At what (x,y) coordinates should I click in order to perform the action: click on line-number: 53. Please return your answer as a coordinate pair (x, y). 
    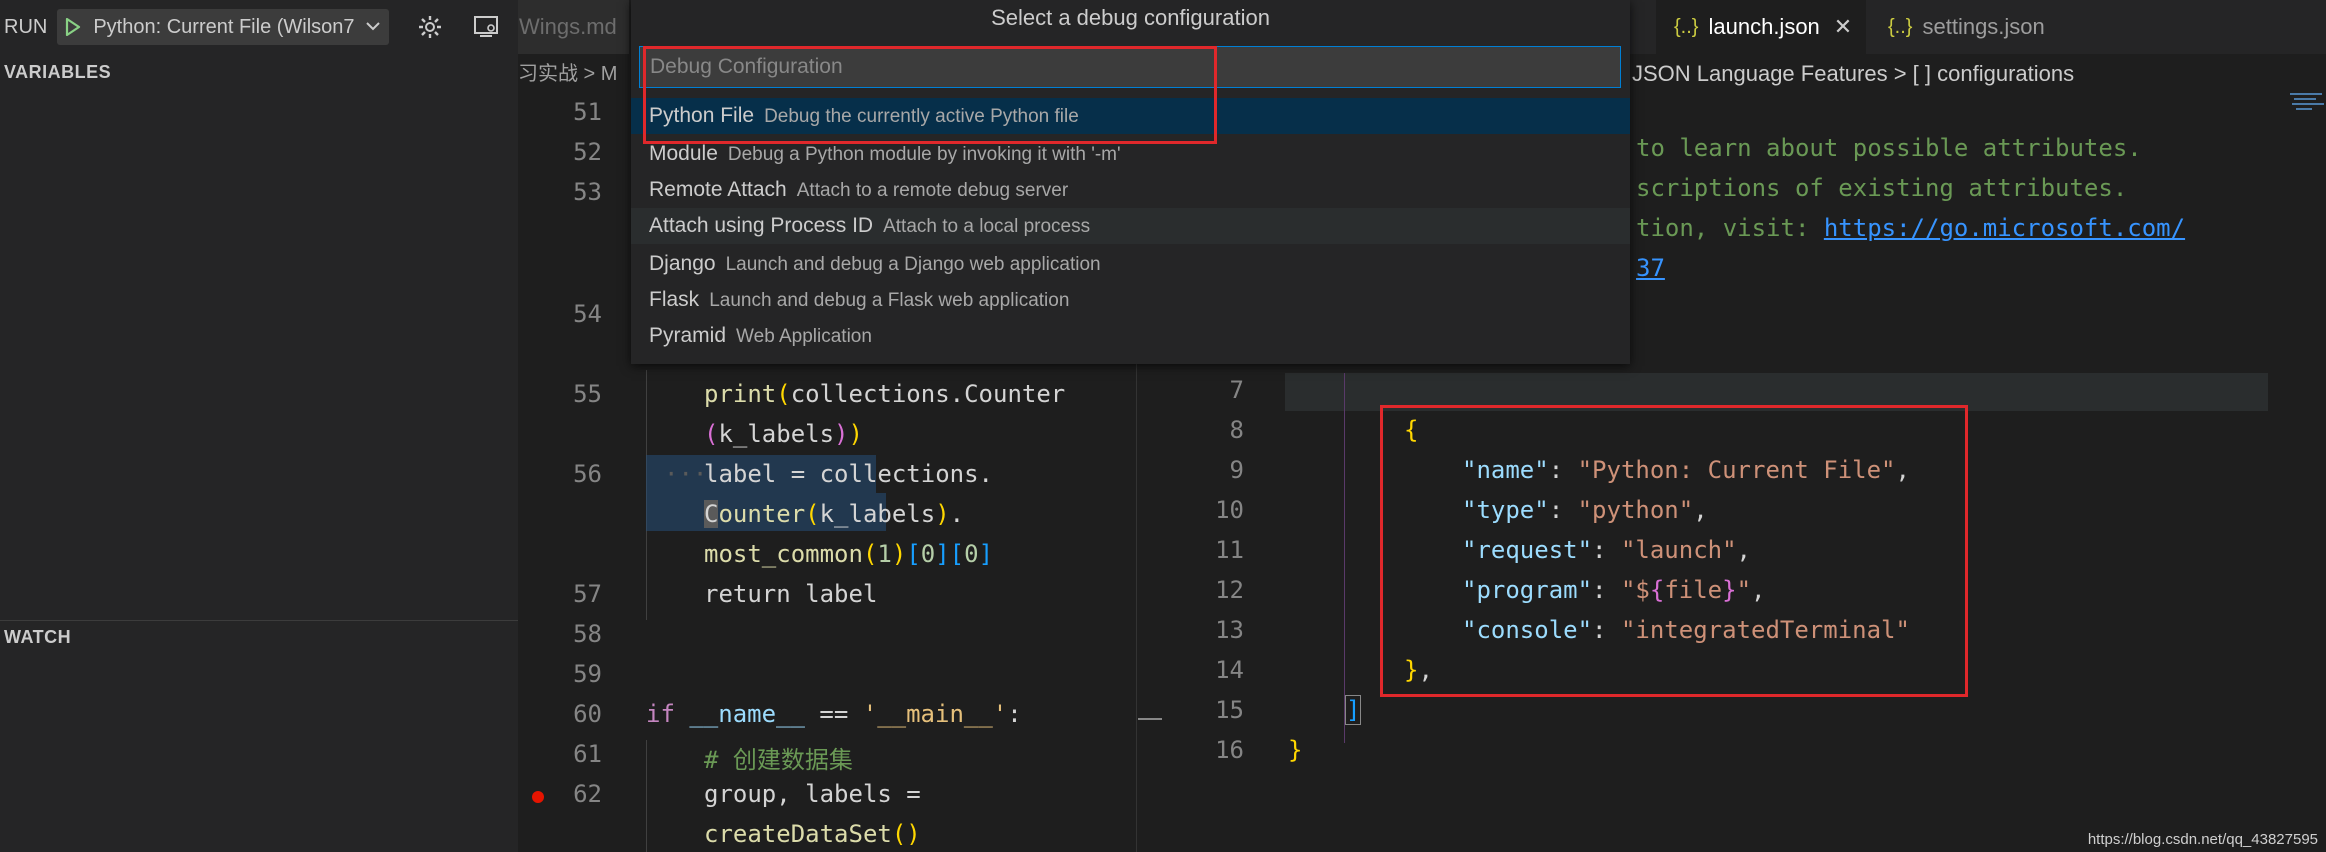
    Looking at the image, I should click on (587, 192).